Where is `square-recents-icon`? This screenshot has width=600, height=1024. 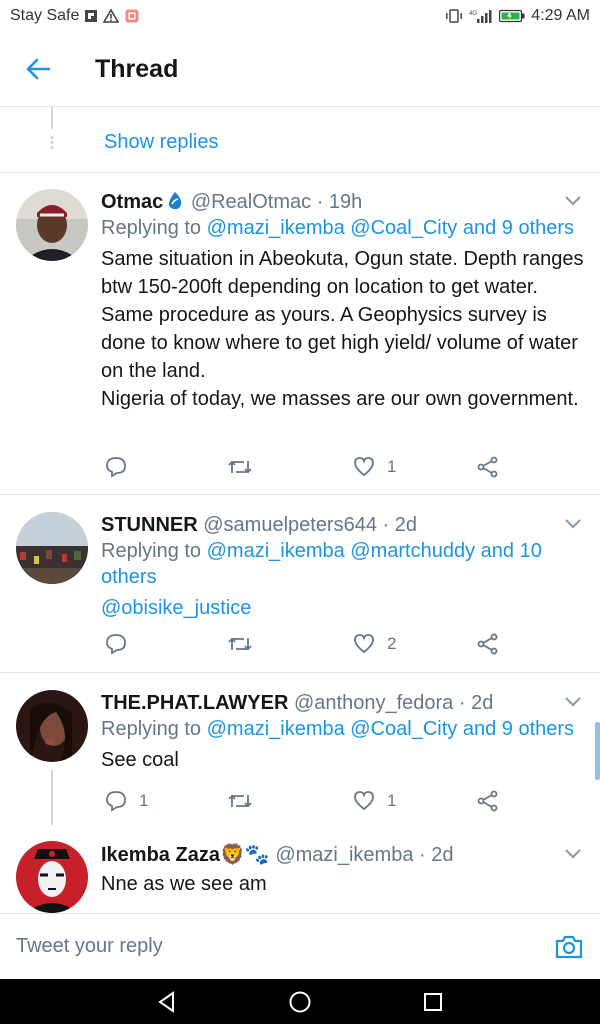
square-recents-icon is located at coordinates (433, 1001).